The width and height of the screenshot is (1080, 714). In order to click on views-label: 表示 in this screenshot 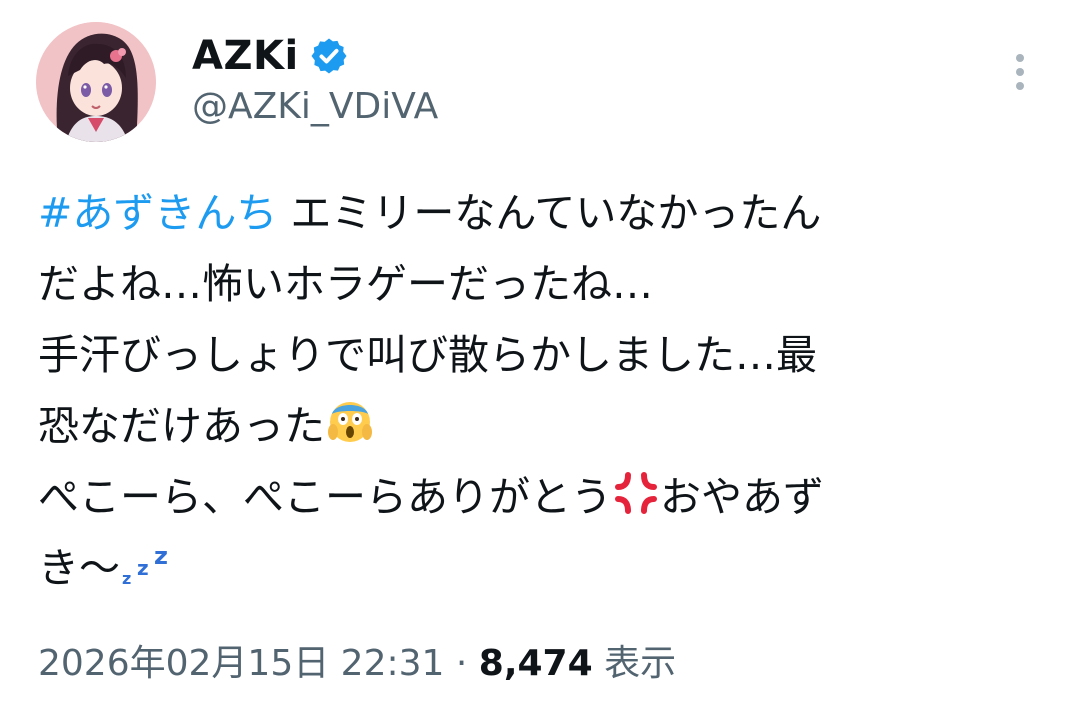, I will do `click(634, 663)`.